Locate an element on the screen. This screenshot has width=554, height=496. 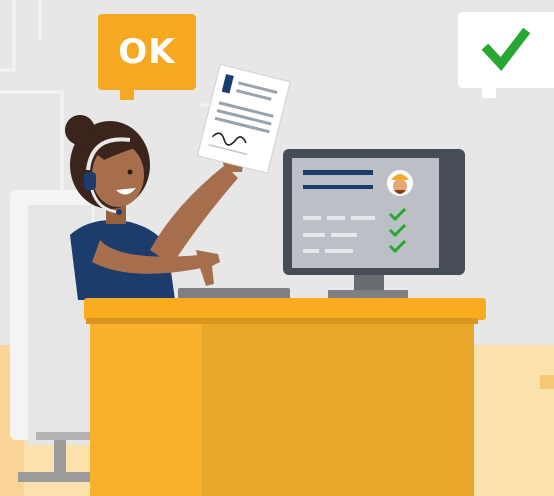
ok-speech-bubble: OK is located at coordinates (147, 57).